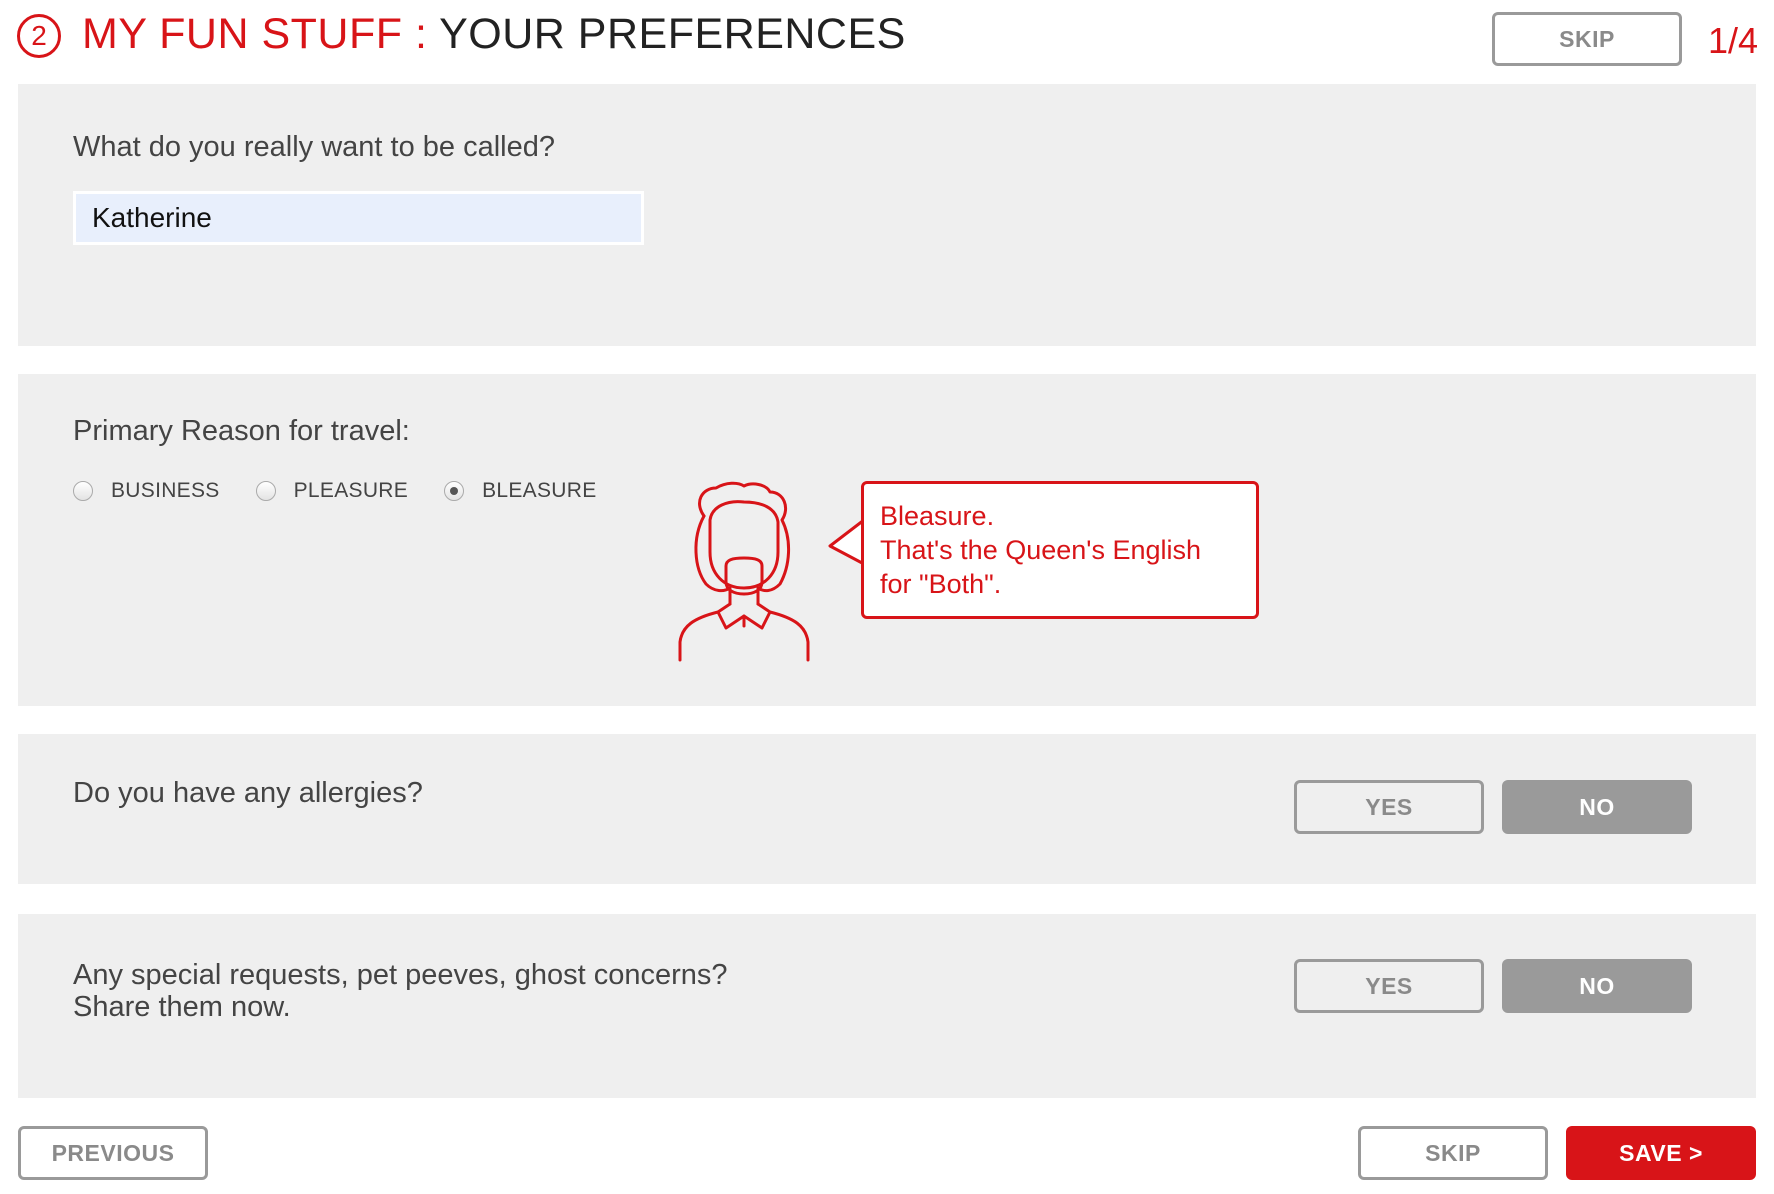 This screenshot has width=1774, height=1194. What do you see at coordinates (1587, 39) in the screenshot?
I see `header-skip-button: SKIP` at bounding box center [1587, 39].